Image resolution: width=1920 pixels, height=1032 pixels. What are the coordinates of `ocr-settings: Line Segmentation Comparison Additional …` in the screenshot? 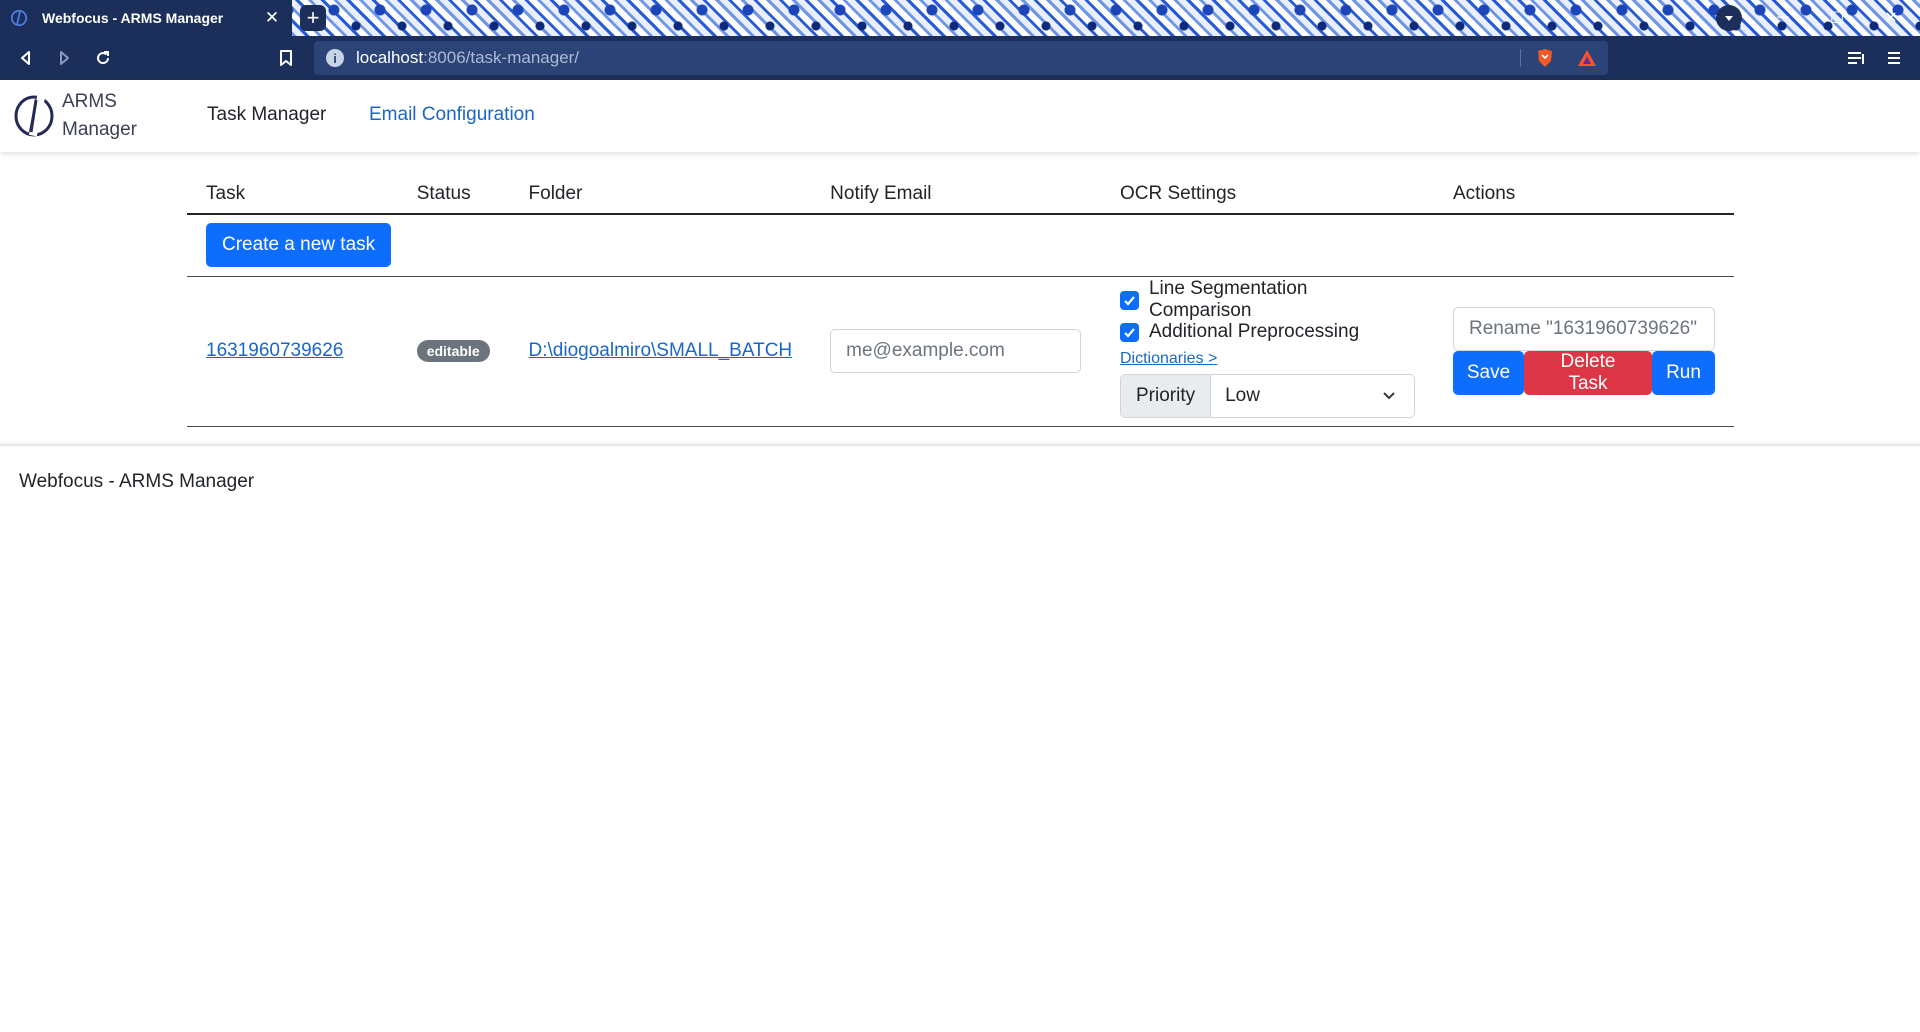 It's located at (1267, 348).